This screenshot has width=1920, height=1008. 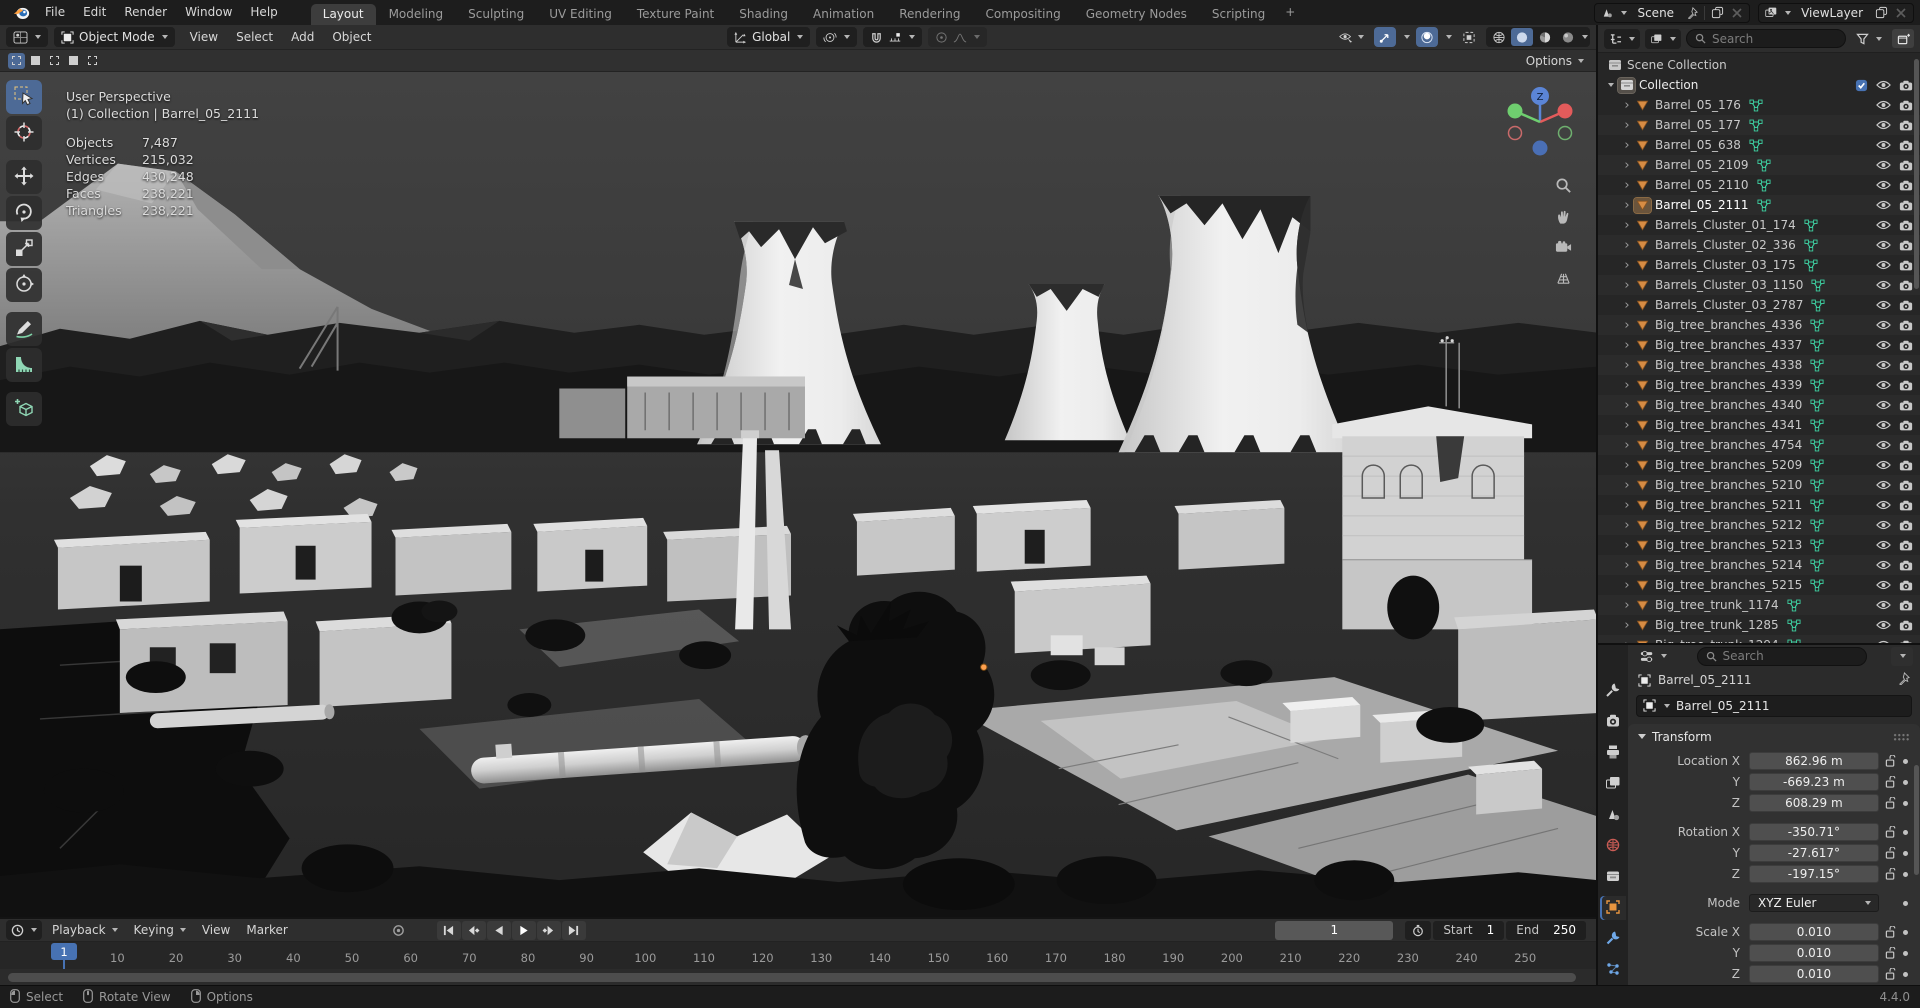 What do you see at coordinates (73, 61) in the screenshot?
I see `select-mode-invert` at bounding box center [73, 61].